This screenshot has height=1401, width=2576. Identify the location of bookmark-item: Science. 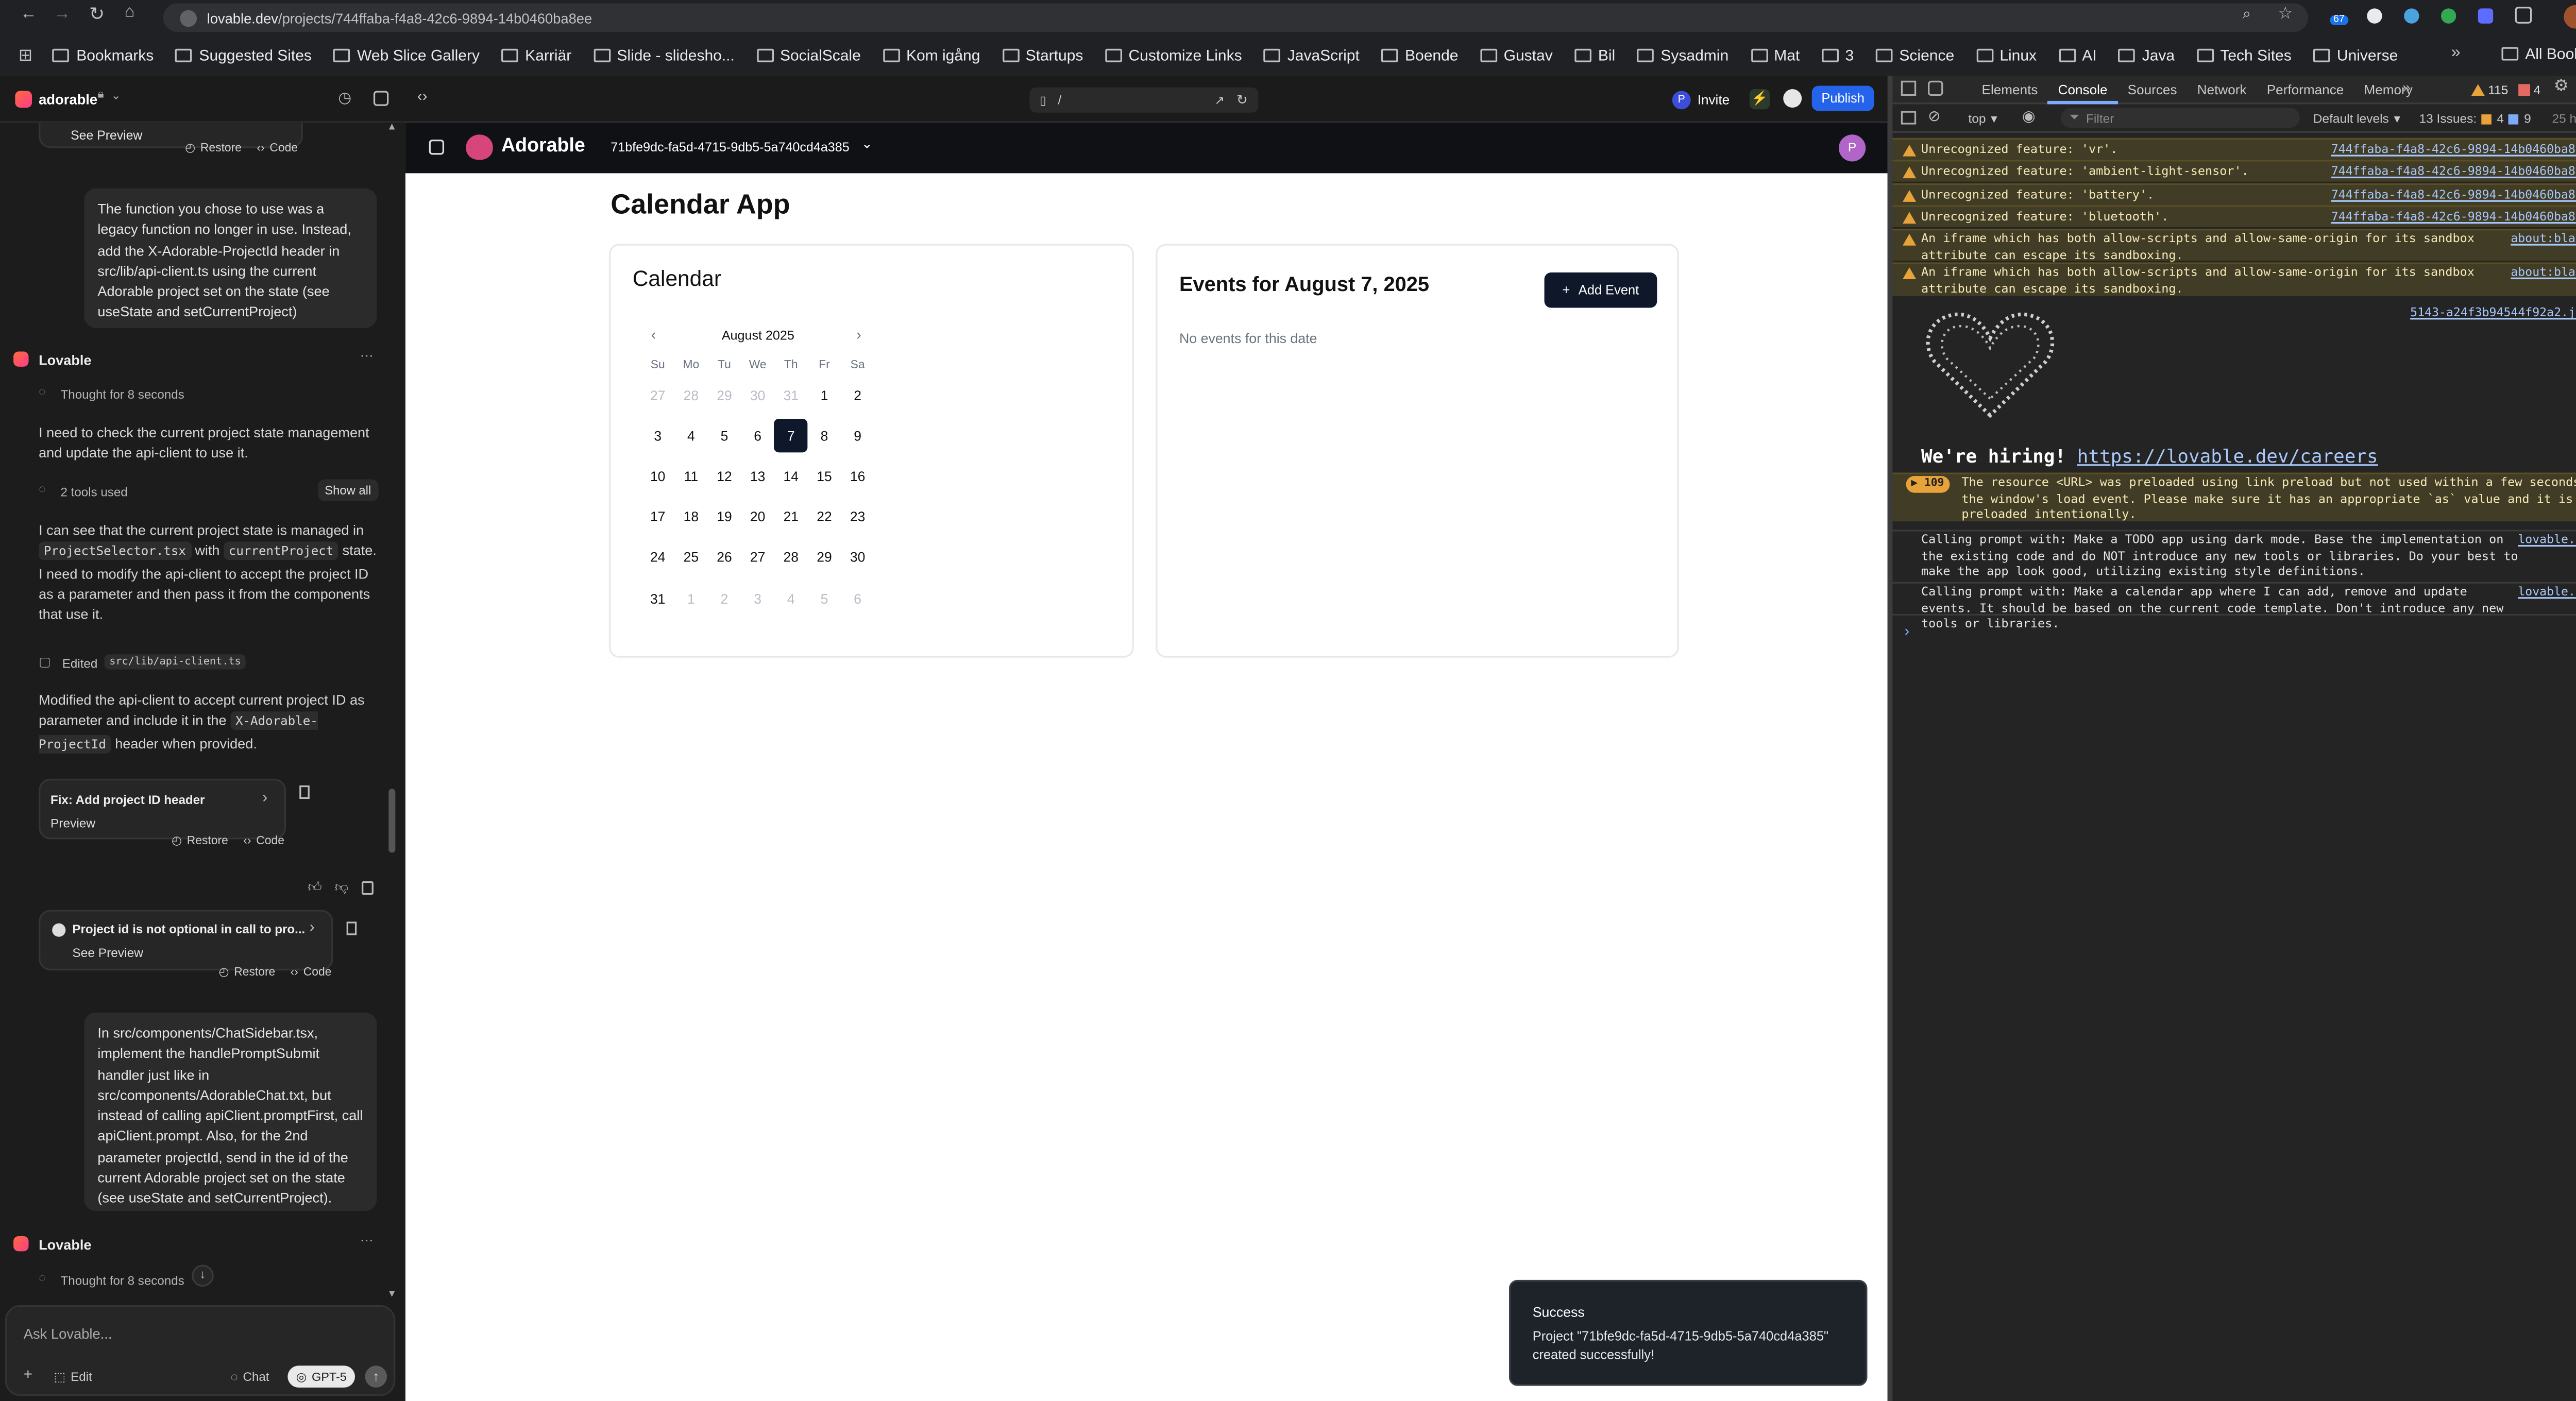
(1915, 55).